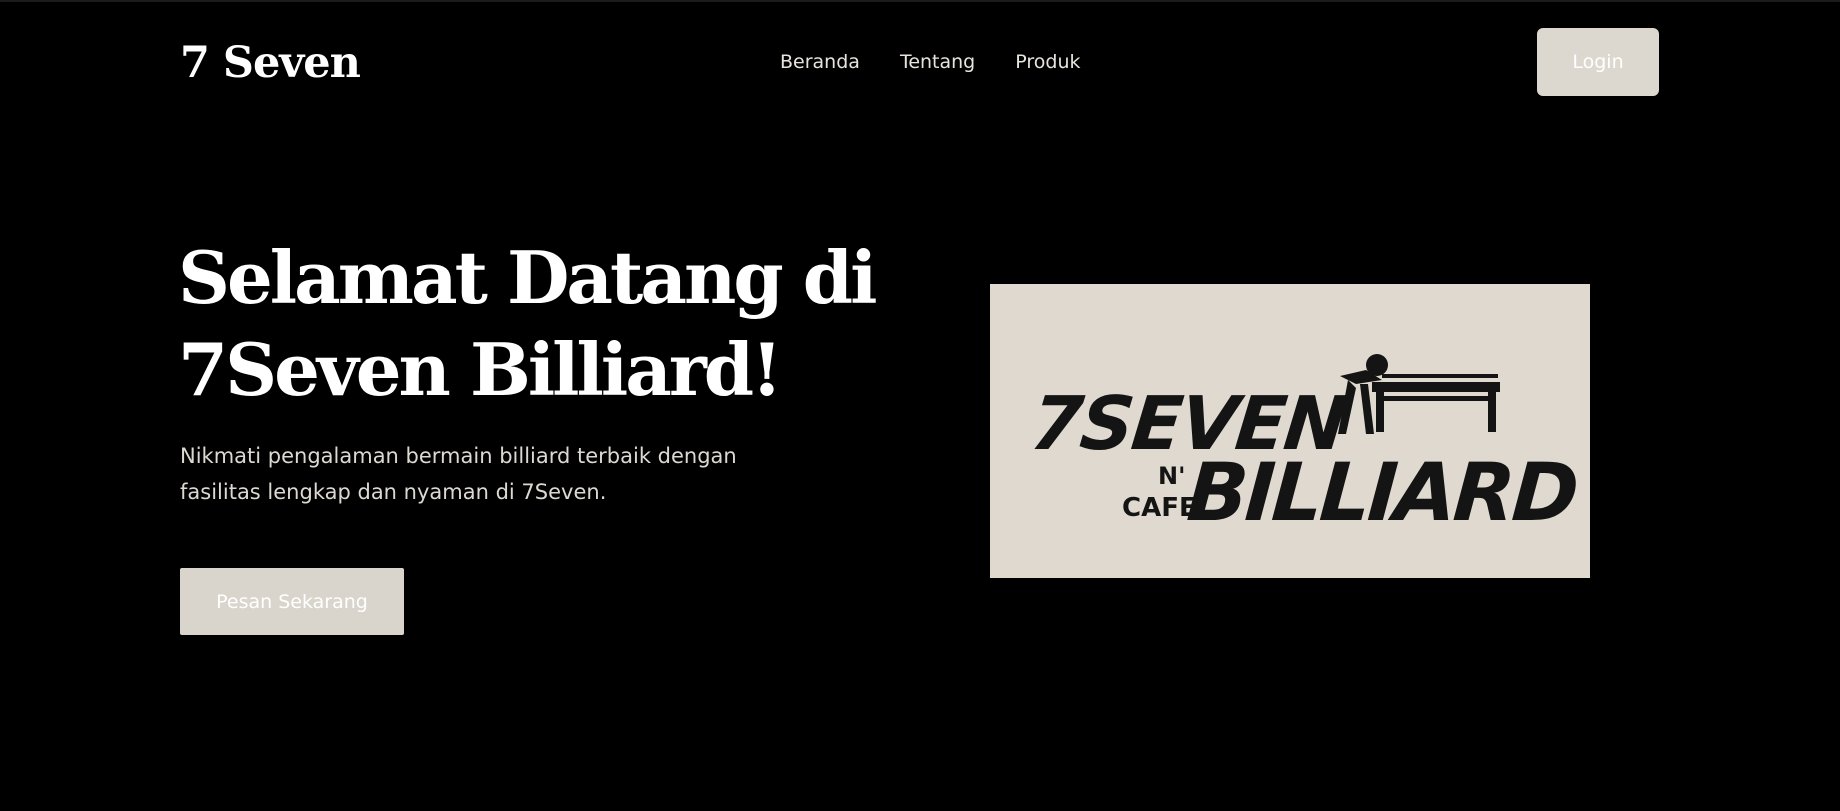 The width and height of the screenshot is (1840, 811). What do you see at coordinates (820, 62) in the screenshot?
I see `nav-link-beranda: Beranda` at bounding box center [820, 62].